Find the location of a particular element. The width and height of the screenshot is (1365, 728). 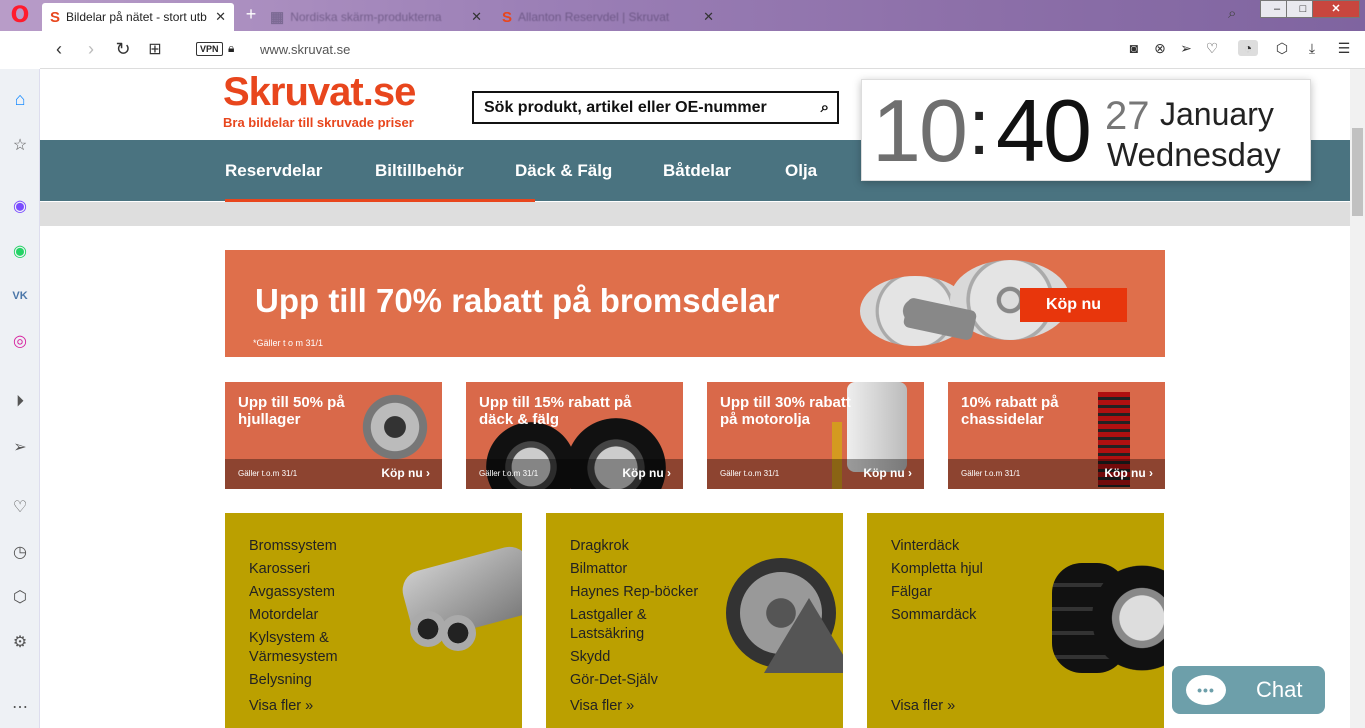

chat-button: ••• Chat is located at coordinates (1248, 690).